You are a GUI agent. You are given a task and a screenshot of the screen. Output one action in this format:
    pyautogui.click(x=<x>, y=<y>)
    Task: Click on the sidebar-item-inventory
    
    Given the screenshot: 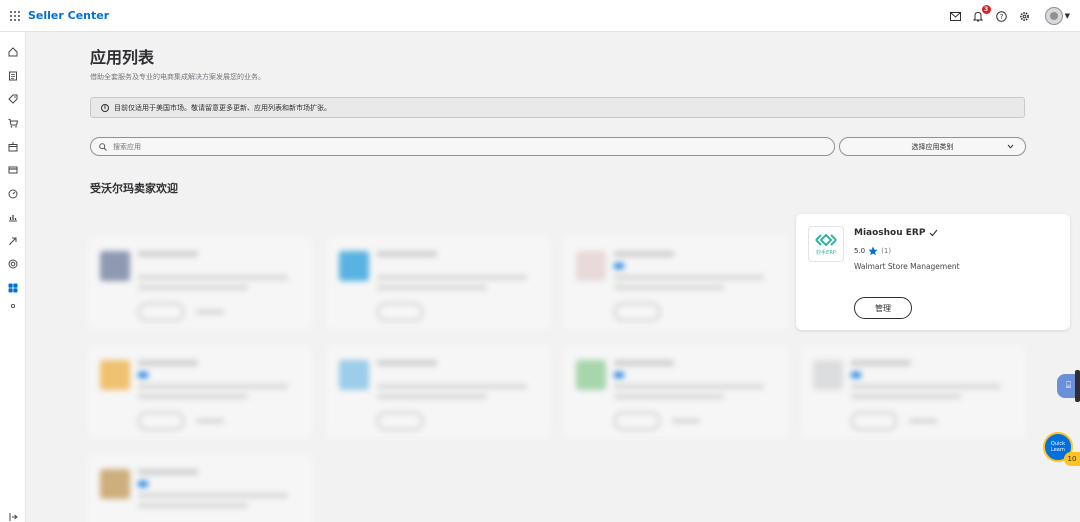 What is the action you would take?
    pyautogui.click(x=13, y=147)
    